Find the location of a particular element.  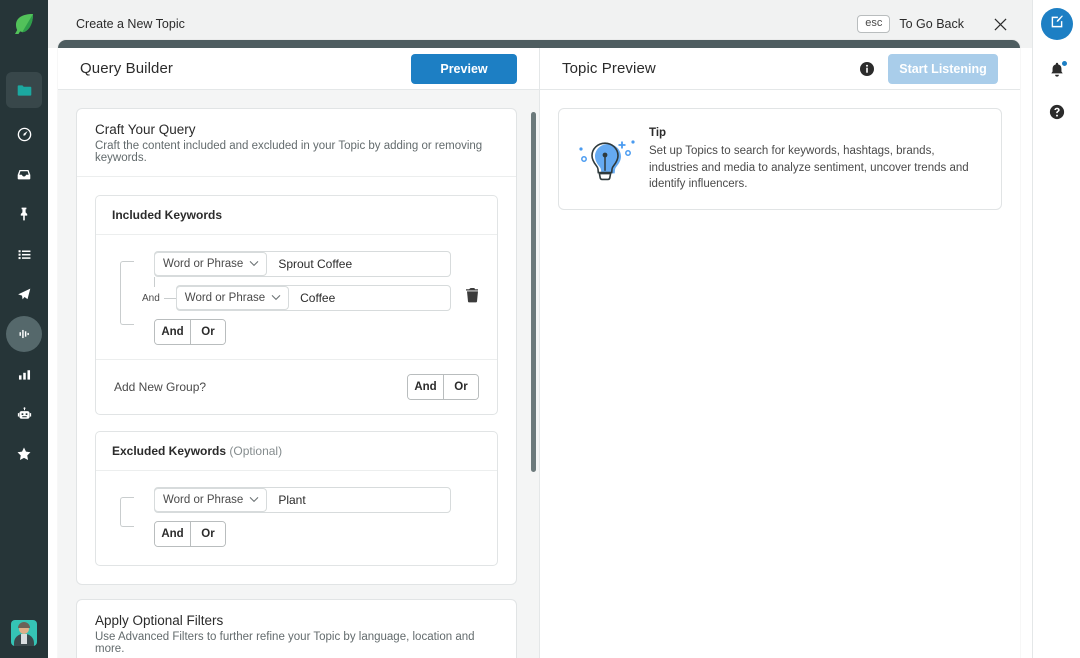

left-nav-rail is located at coordinates (24, 329).